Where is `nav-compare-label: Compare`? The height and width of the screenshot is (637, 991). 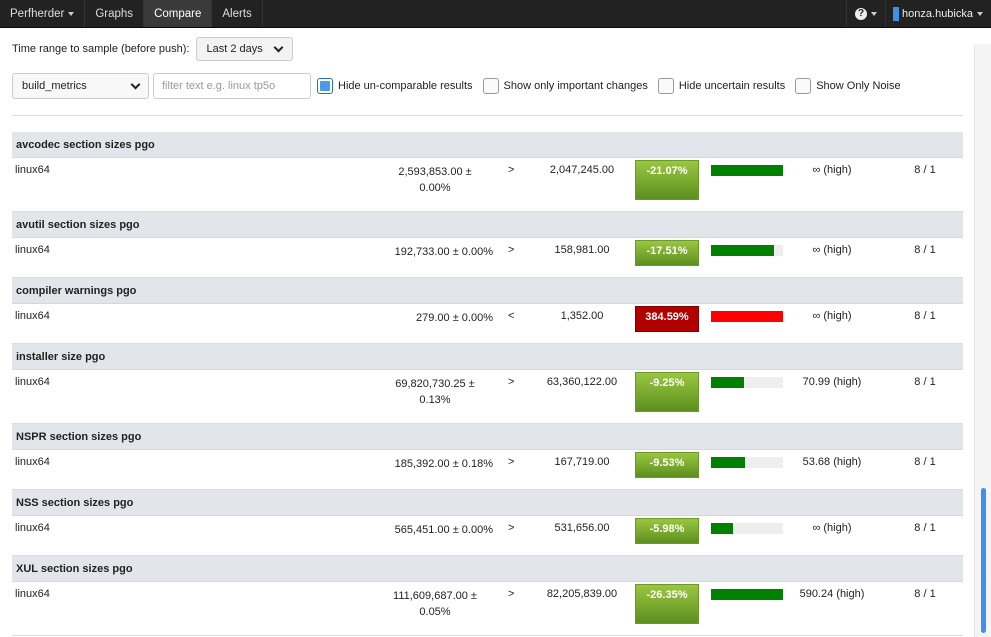 nav-compare-label: Compare is located at coordinates (178, 13).